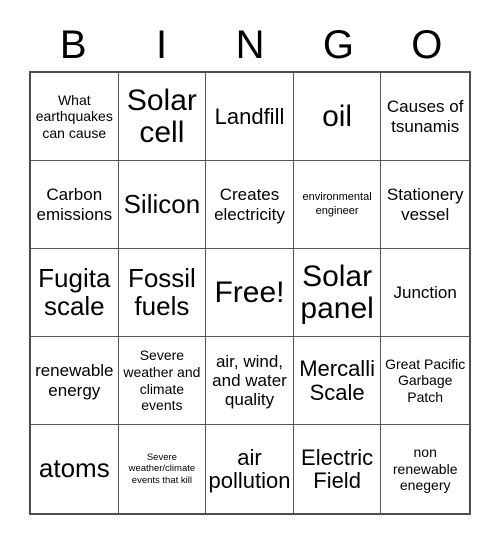 This screenshot has width=500, height=544. I want to click on bingo-cell-label: What earthquakes can cause, so click(74, 116).